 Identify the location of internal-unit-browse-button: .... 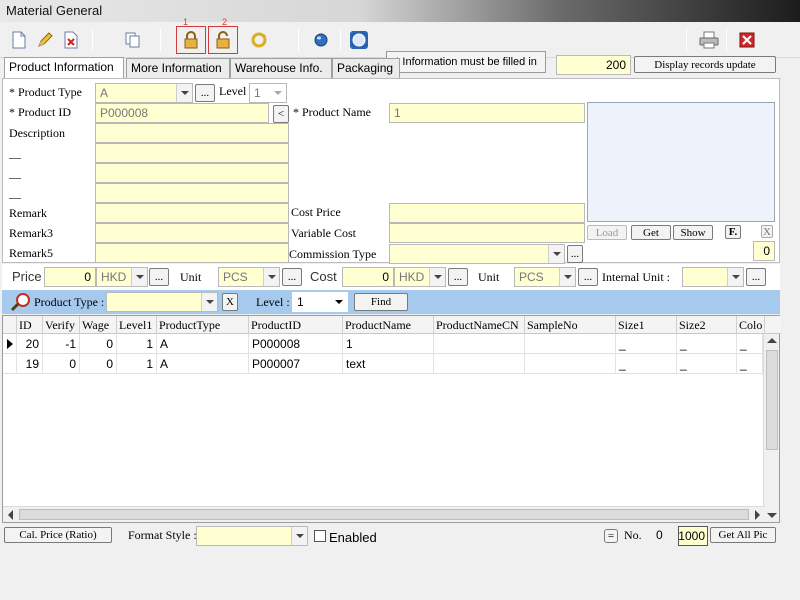
(756, 277).